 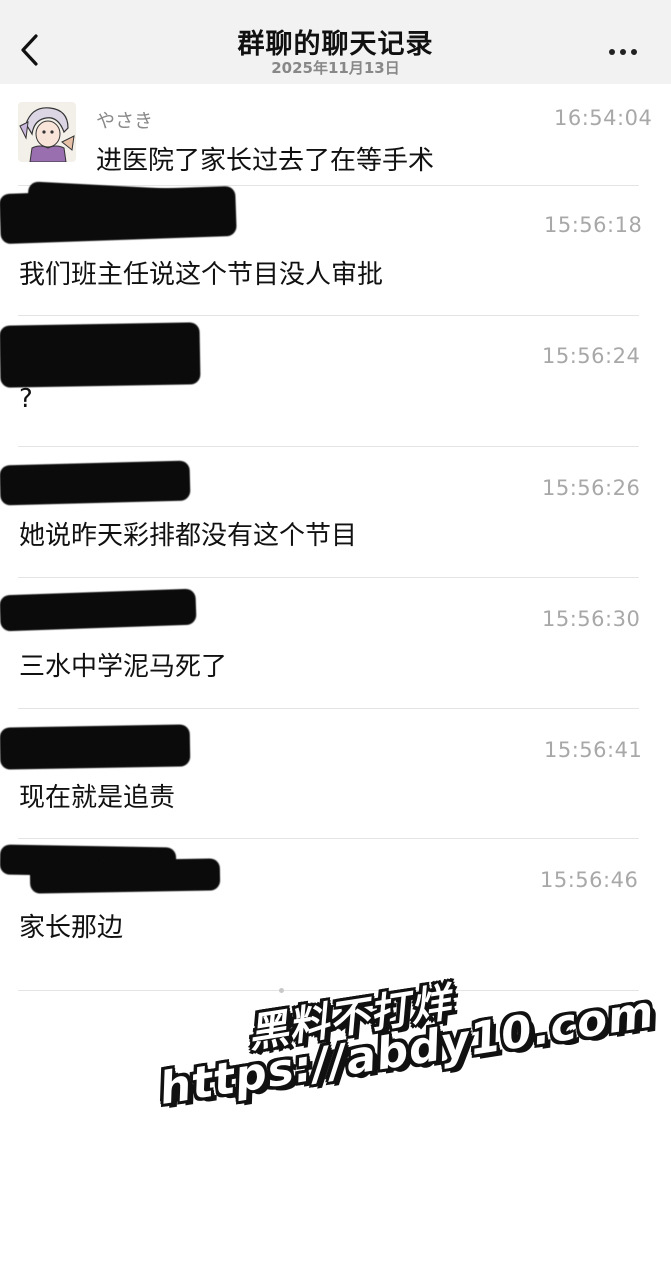 I want to click on message-time: 15:56:24, so click(x=591, y=356).